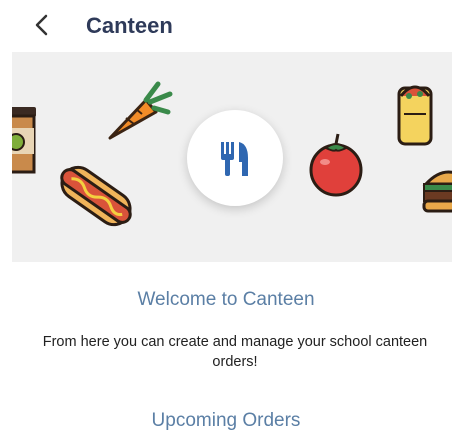 This screenshot has height=432, width=452. I want to click on top-bar: Canteen, so click(226, 26).